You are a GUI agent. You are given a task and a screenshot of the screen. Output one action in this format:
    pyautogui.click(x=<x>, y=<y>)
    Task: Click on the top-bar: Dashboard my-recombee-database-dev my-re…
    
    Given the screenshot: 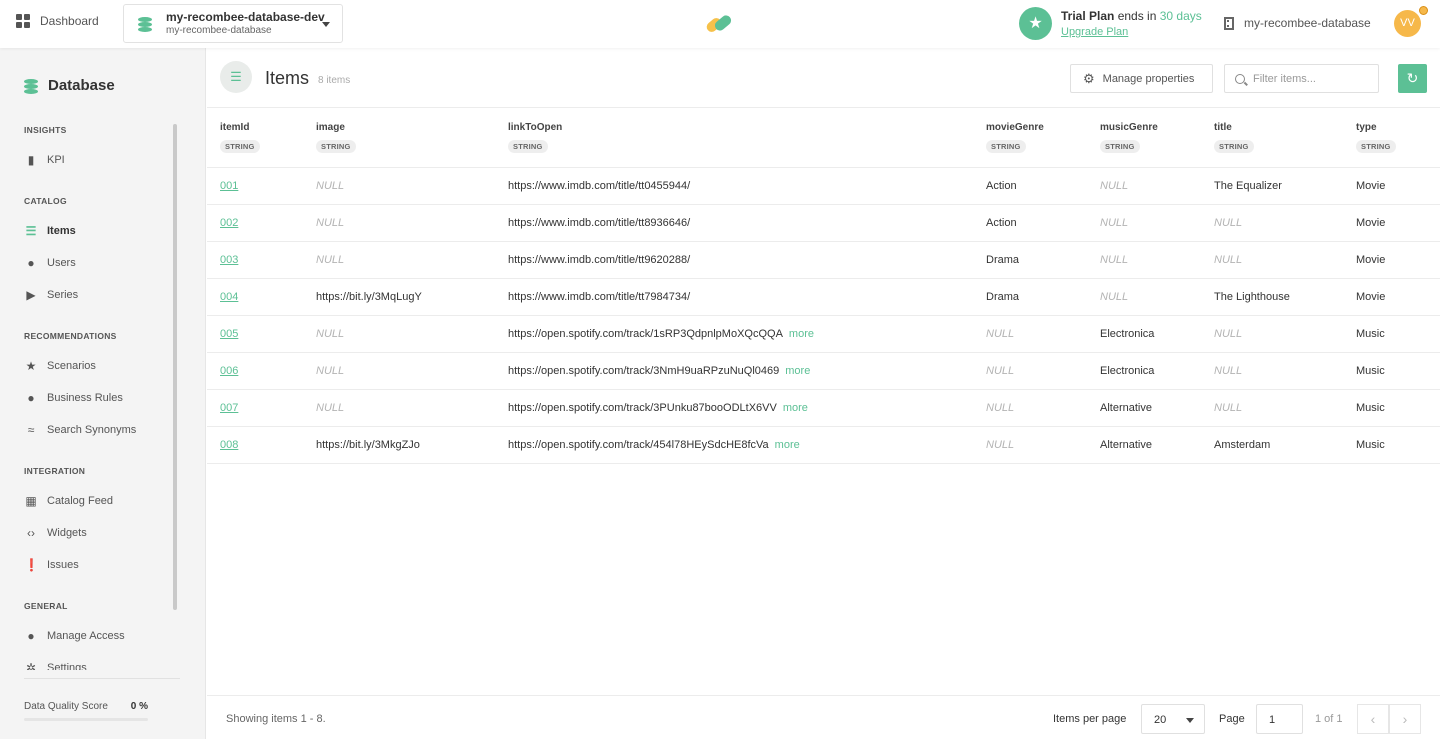 What is the action you would take?
    pyautogui.click(x=720, y=24)
    